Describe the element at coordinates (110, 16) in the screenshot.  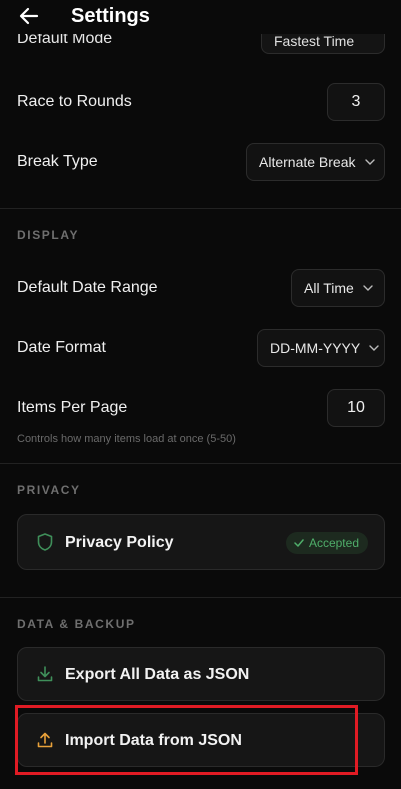
I see `page-title: Settings` at that location.